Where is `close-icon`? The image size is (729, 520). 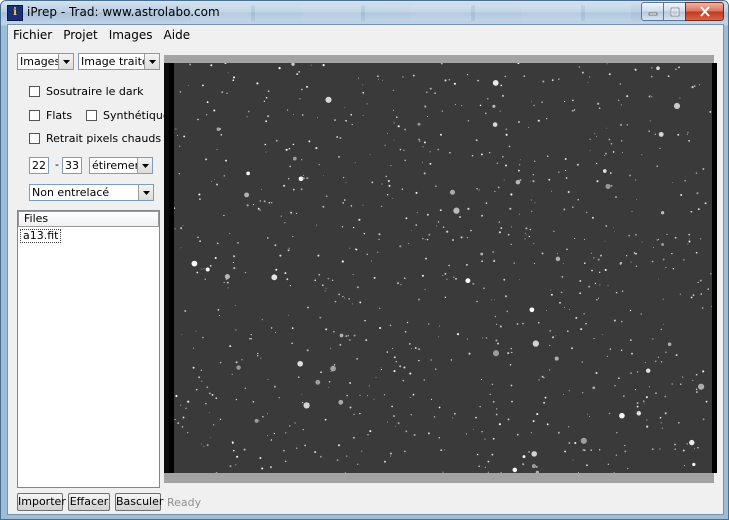
close-icon is located at coordinates (704, 11).